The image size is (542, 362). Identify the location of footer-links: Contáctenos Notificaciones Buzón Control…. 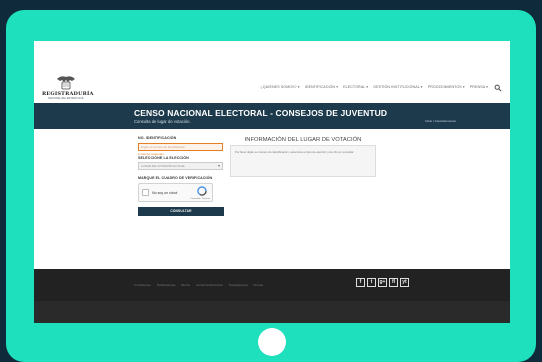
(198, 285).